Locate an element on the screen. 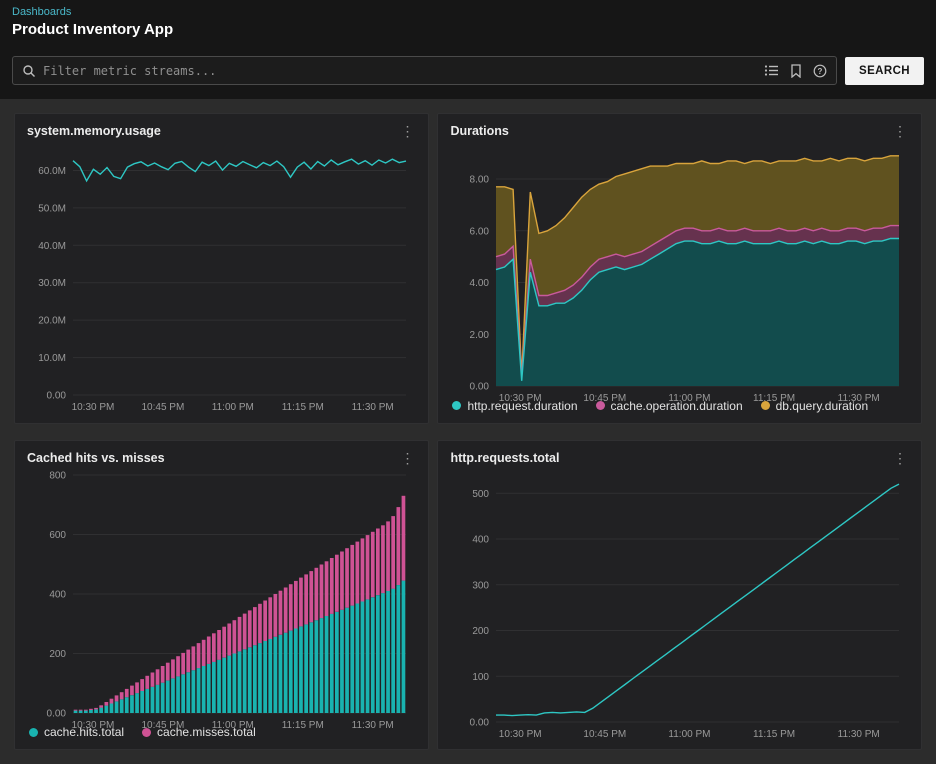 The height and width of the screenshot is (764, 936). search-button: SEARCH is located at coordinates (884, 70).